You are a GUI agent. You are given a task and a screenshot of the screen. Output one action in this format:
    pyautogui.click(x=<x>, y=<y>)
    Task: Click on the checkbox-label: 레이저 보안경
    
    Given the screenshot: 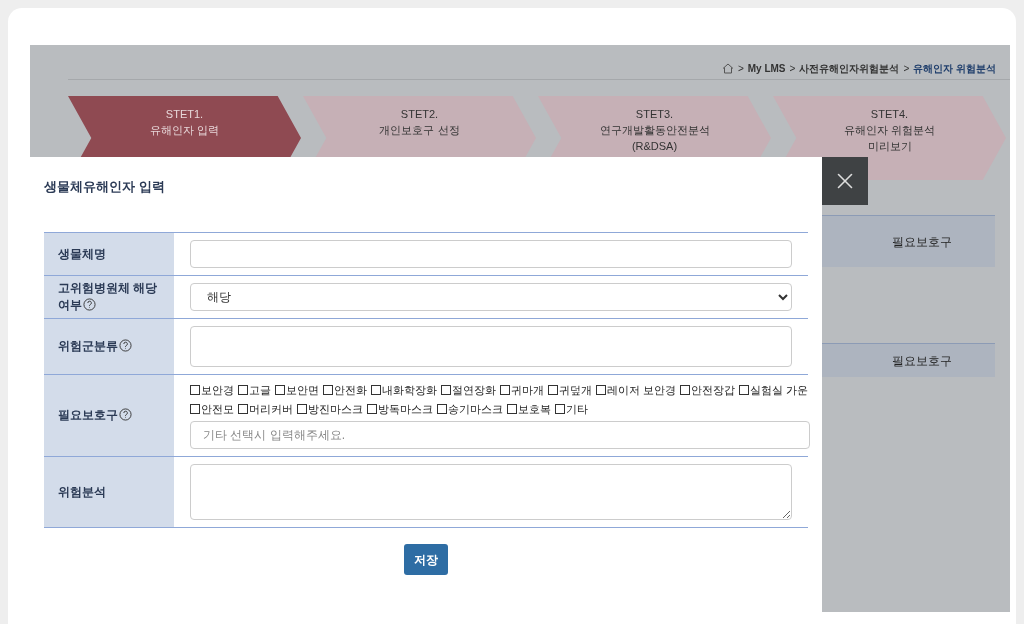 What is the action you would take?
    pyautogui.click(x=642, y=390)
    